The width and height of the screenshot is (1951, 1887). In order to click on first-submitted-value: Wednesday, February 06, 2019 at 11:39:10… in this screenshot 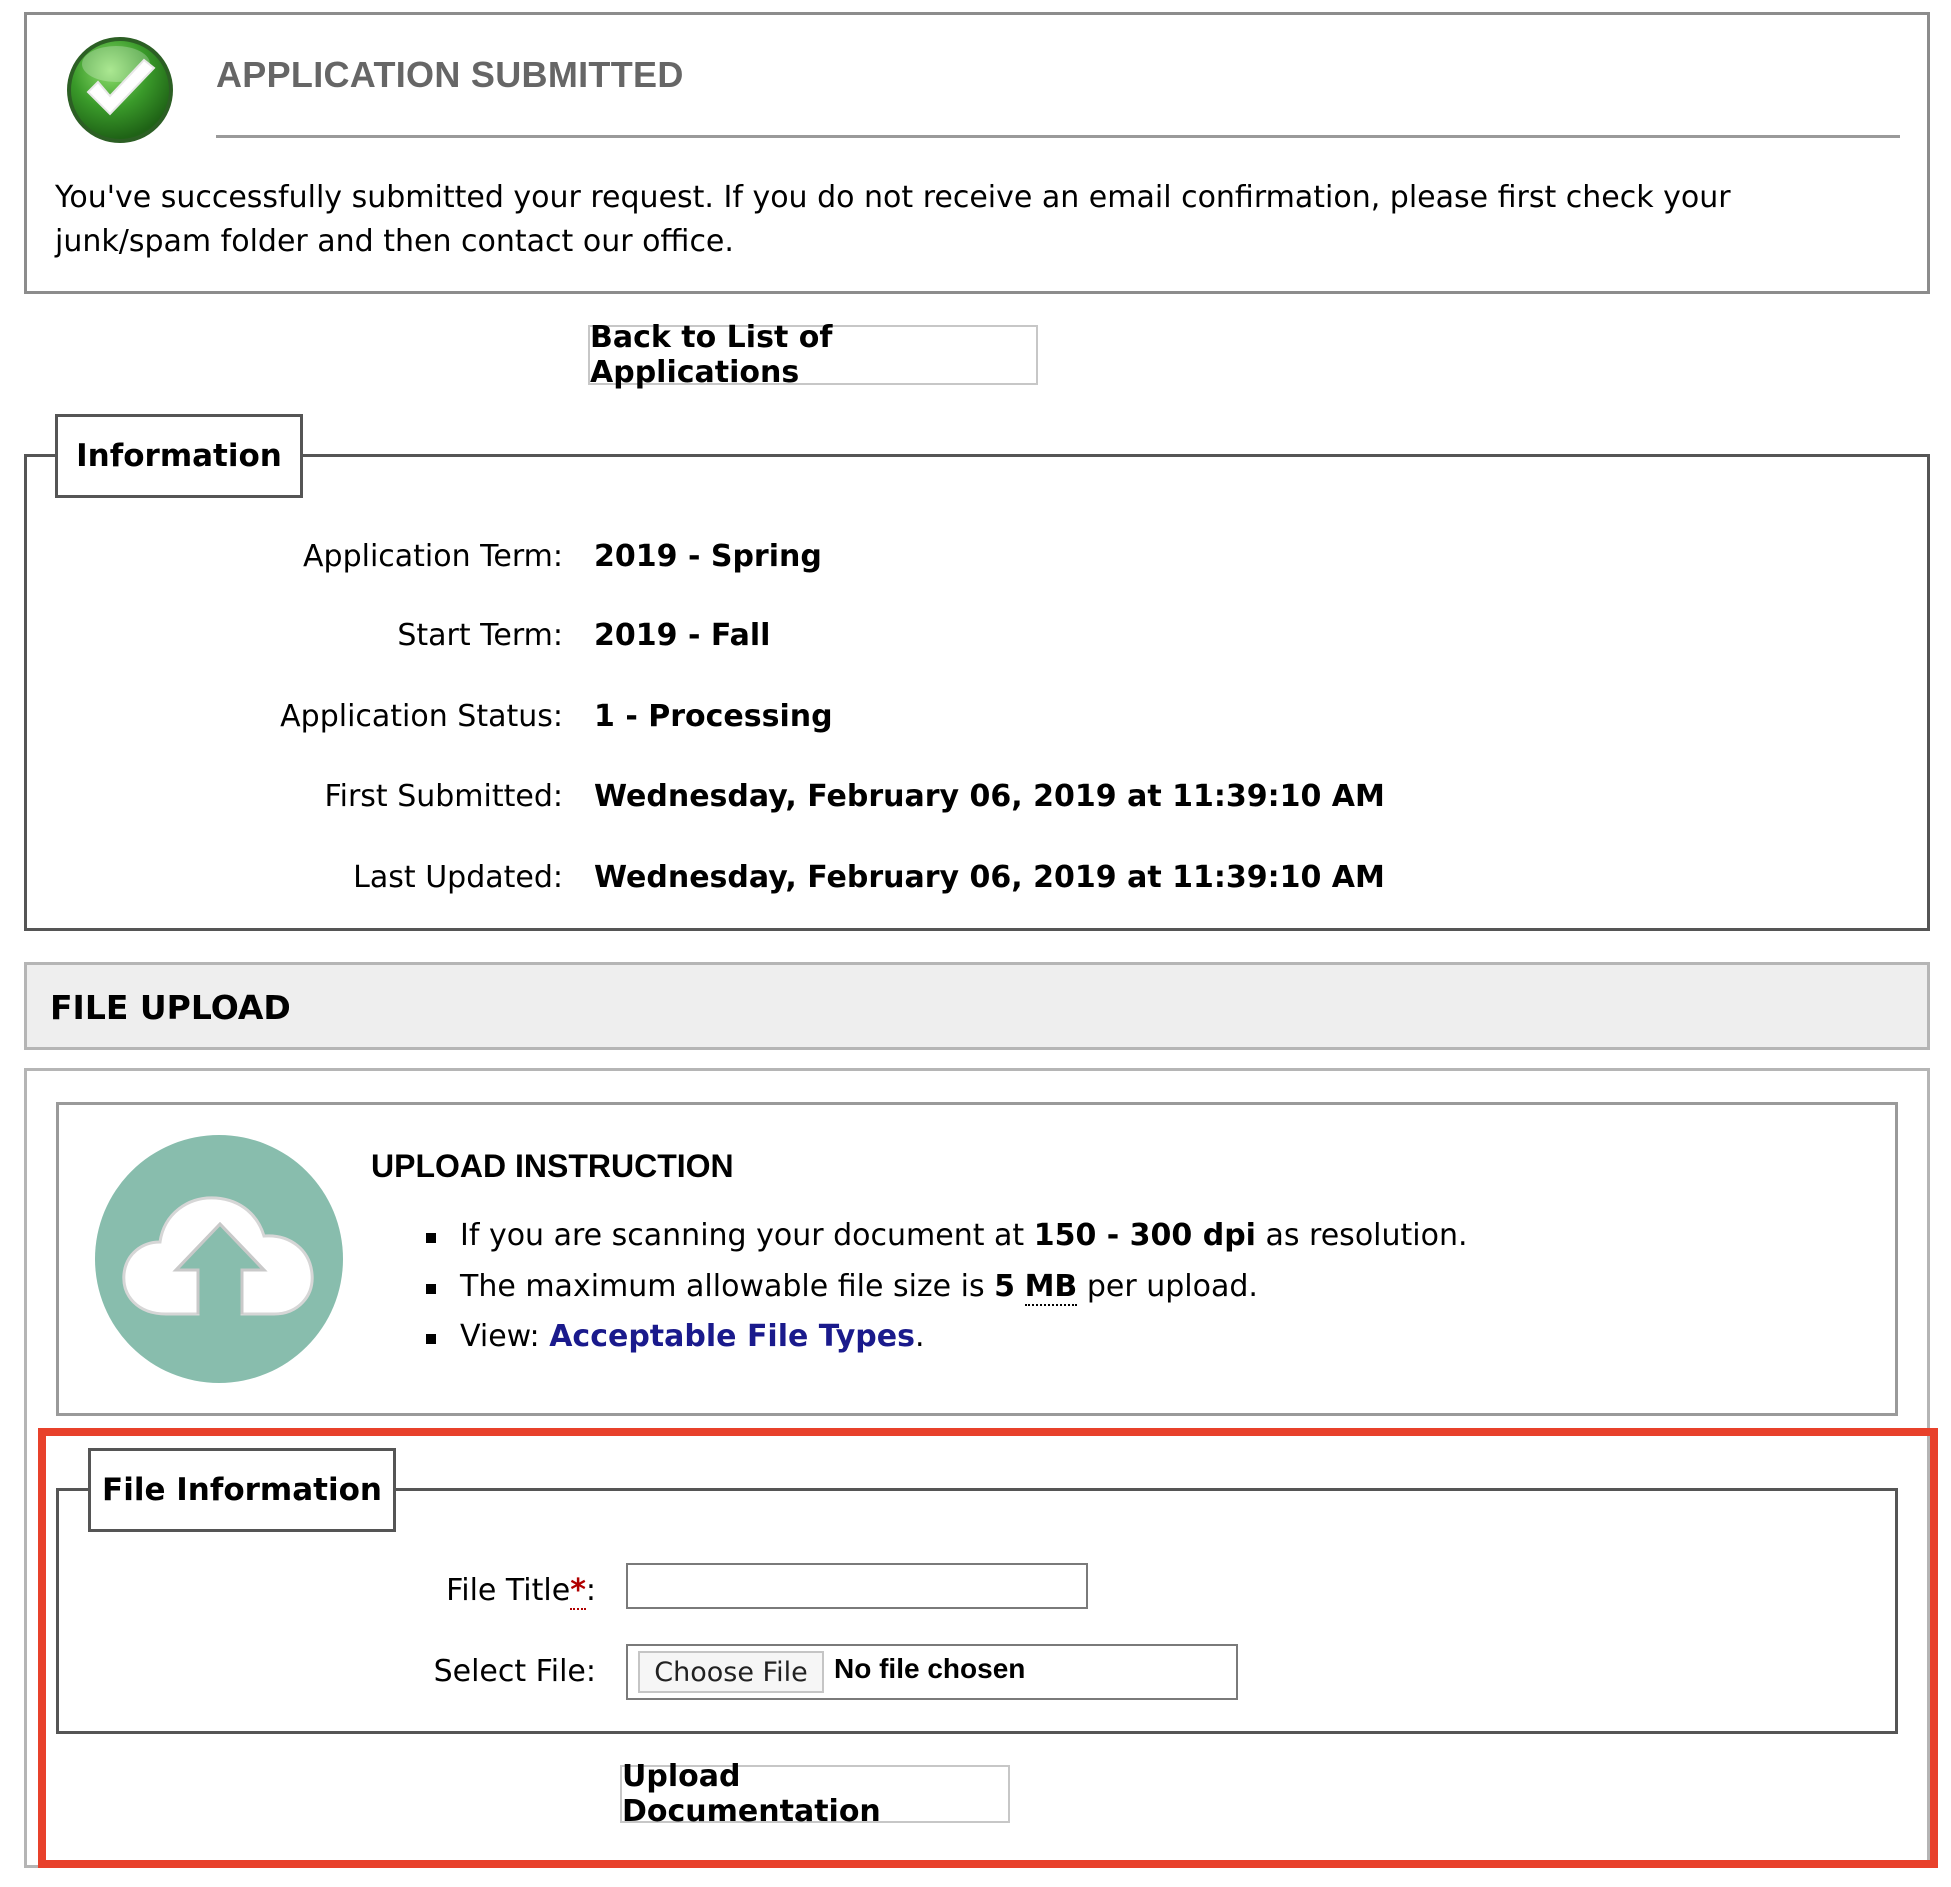, I will do `click(989, 796)`.